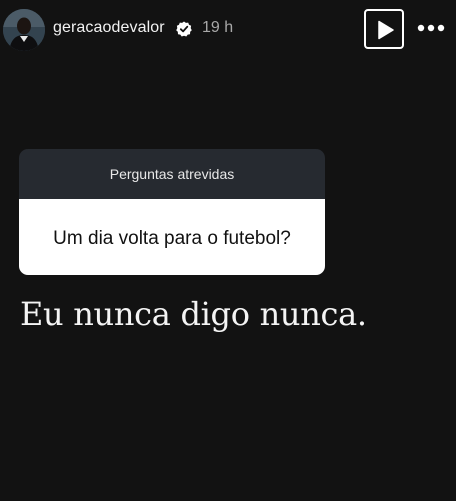  I want to click on story-header: geracaodevalor 19 h, so click(228, 29).